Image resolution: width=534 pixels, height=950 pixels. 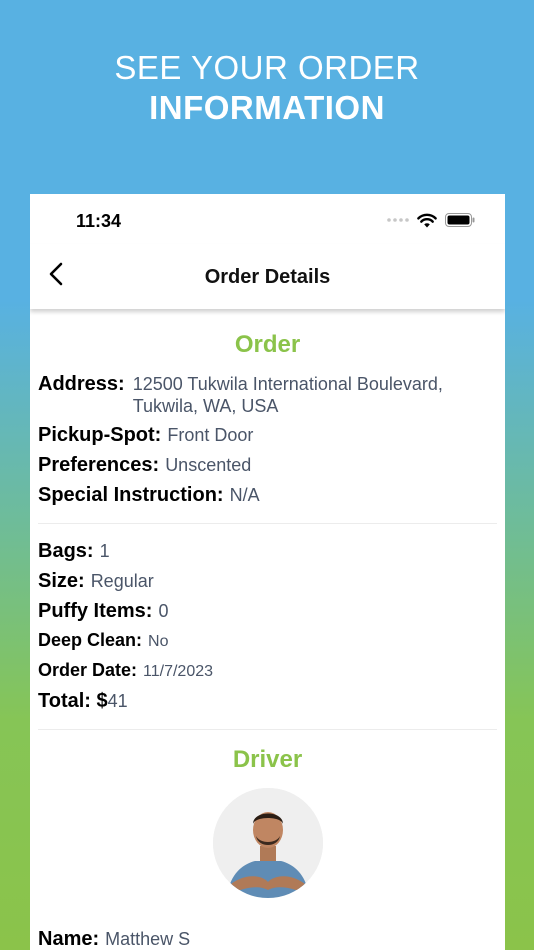 I want to click on driver-avatar, so click(x=267, y=843).